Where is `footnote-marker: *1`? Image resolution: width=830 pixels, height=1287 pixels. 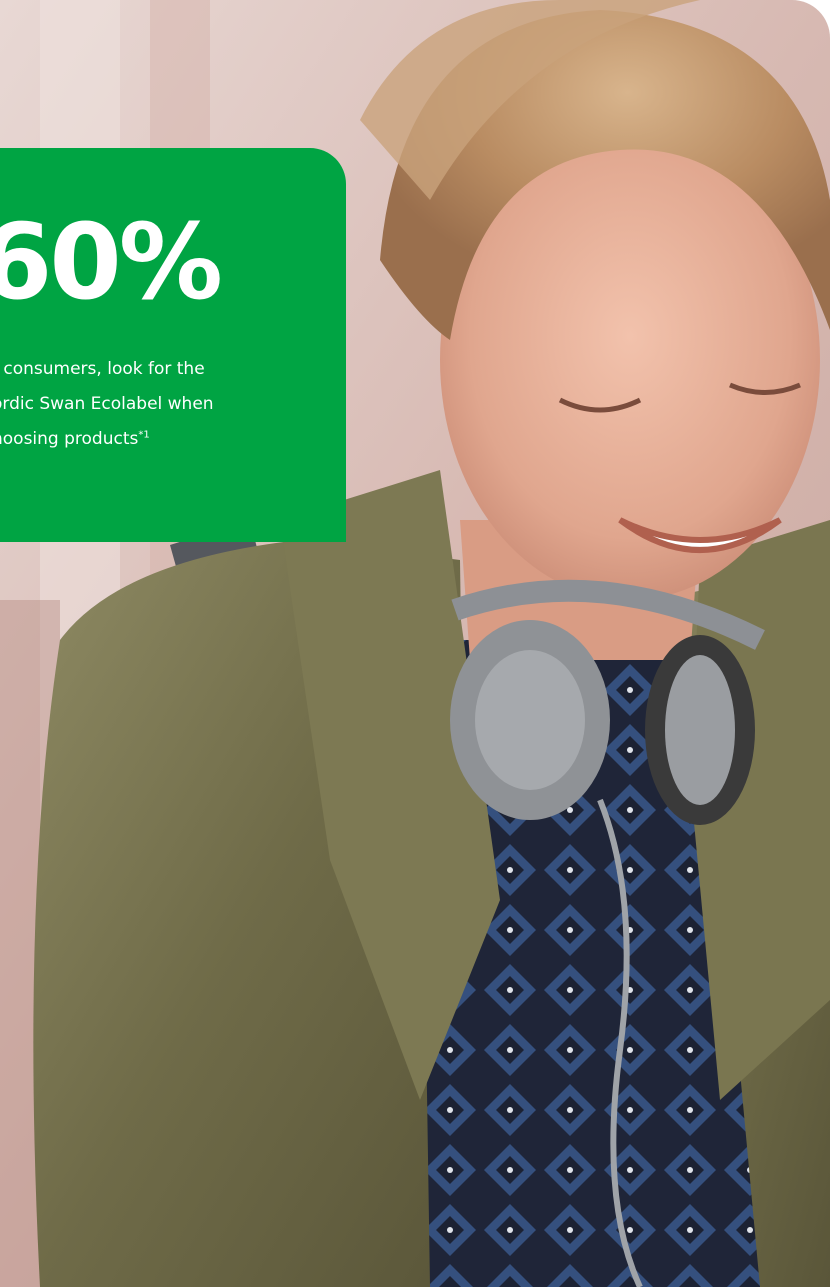
footnote-marker: *1 is located at coordinates (144, 435).